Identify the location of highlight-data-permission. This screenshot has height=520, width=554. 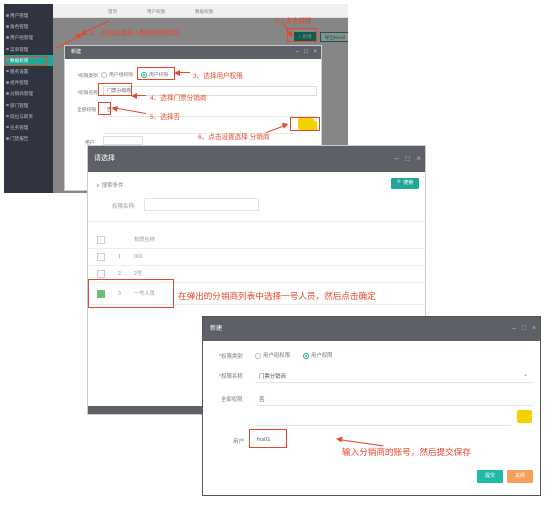
(26, 61).